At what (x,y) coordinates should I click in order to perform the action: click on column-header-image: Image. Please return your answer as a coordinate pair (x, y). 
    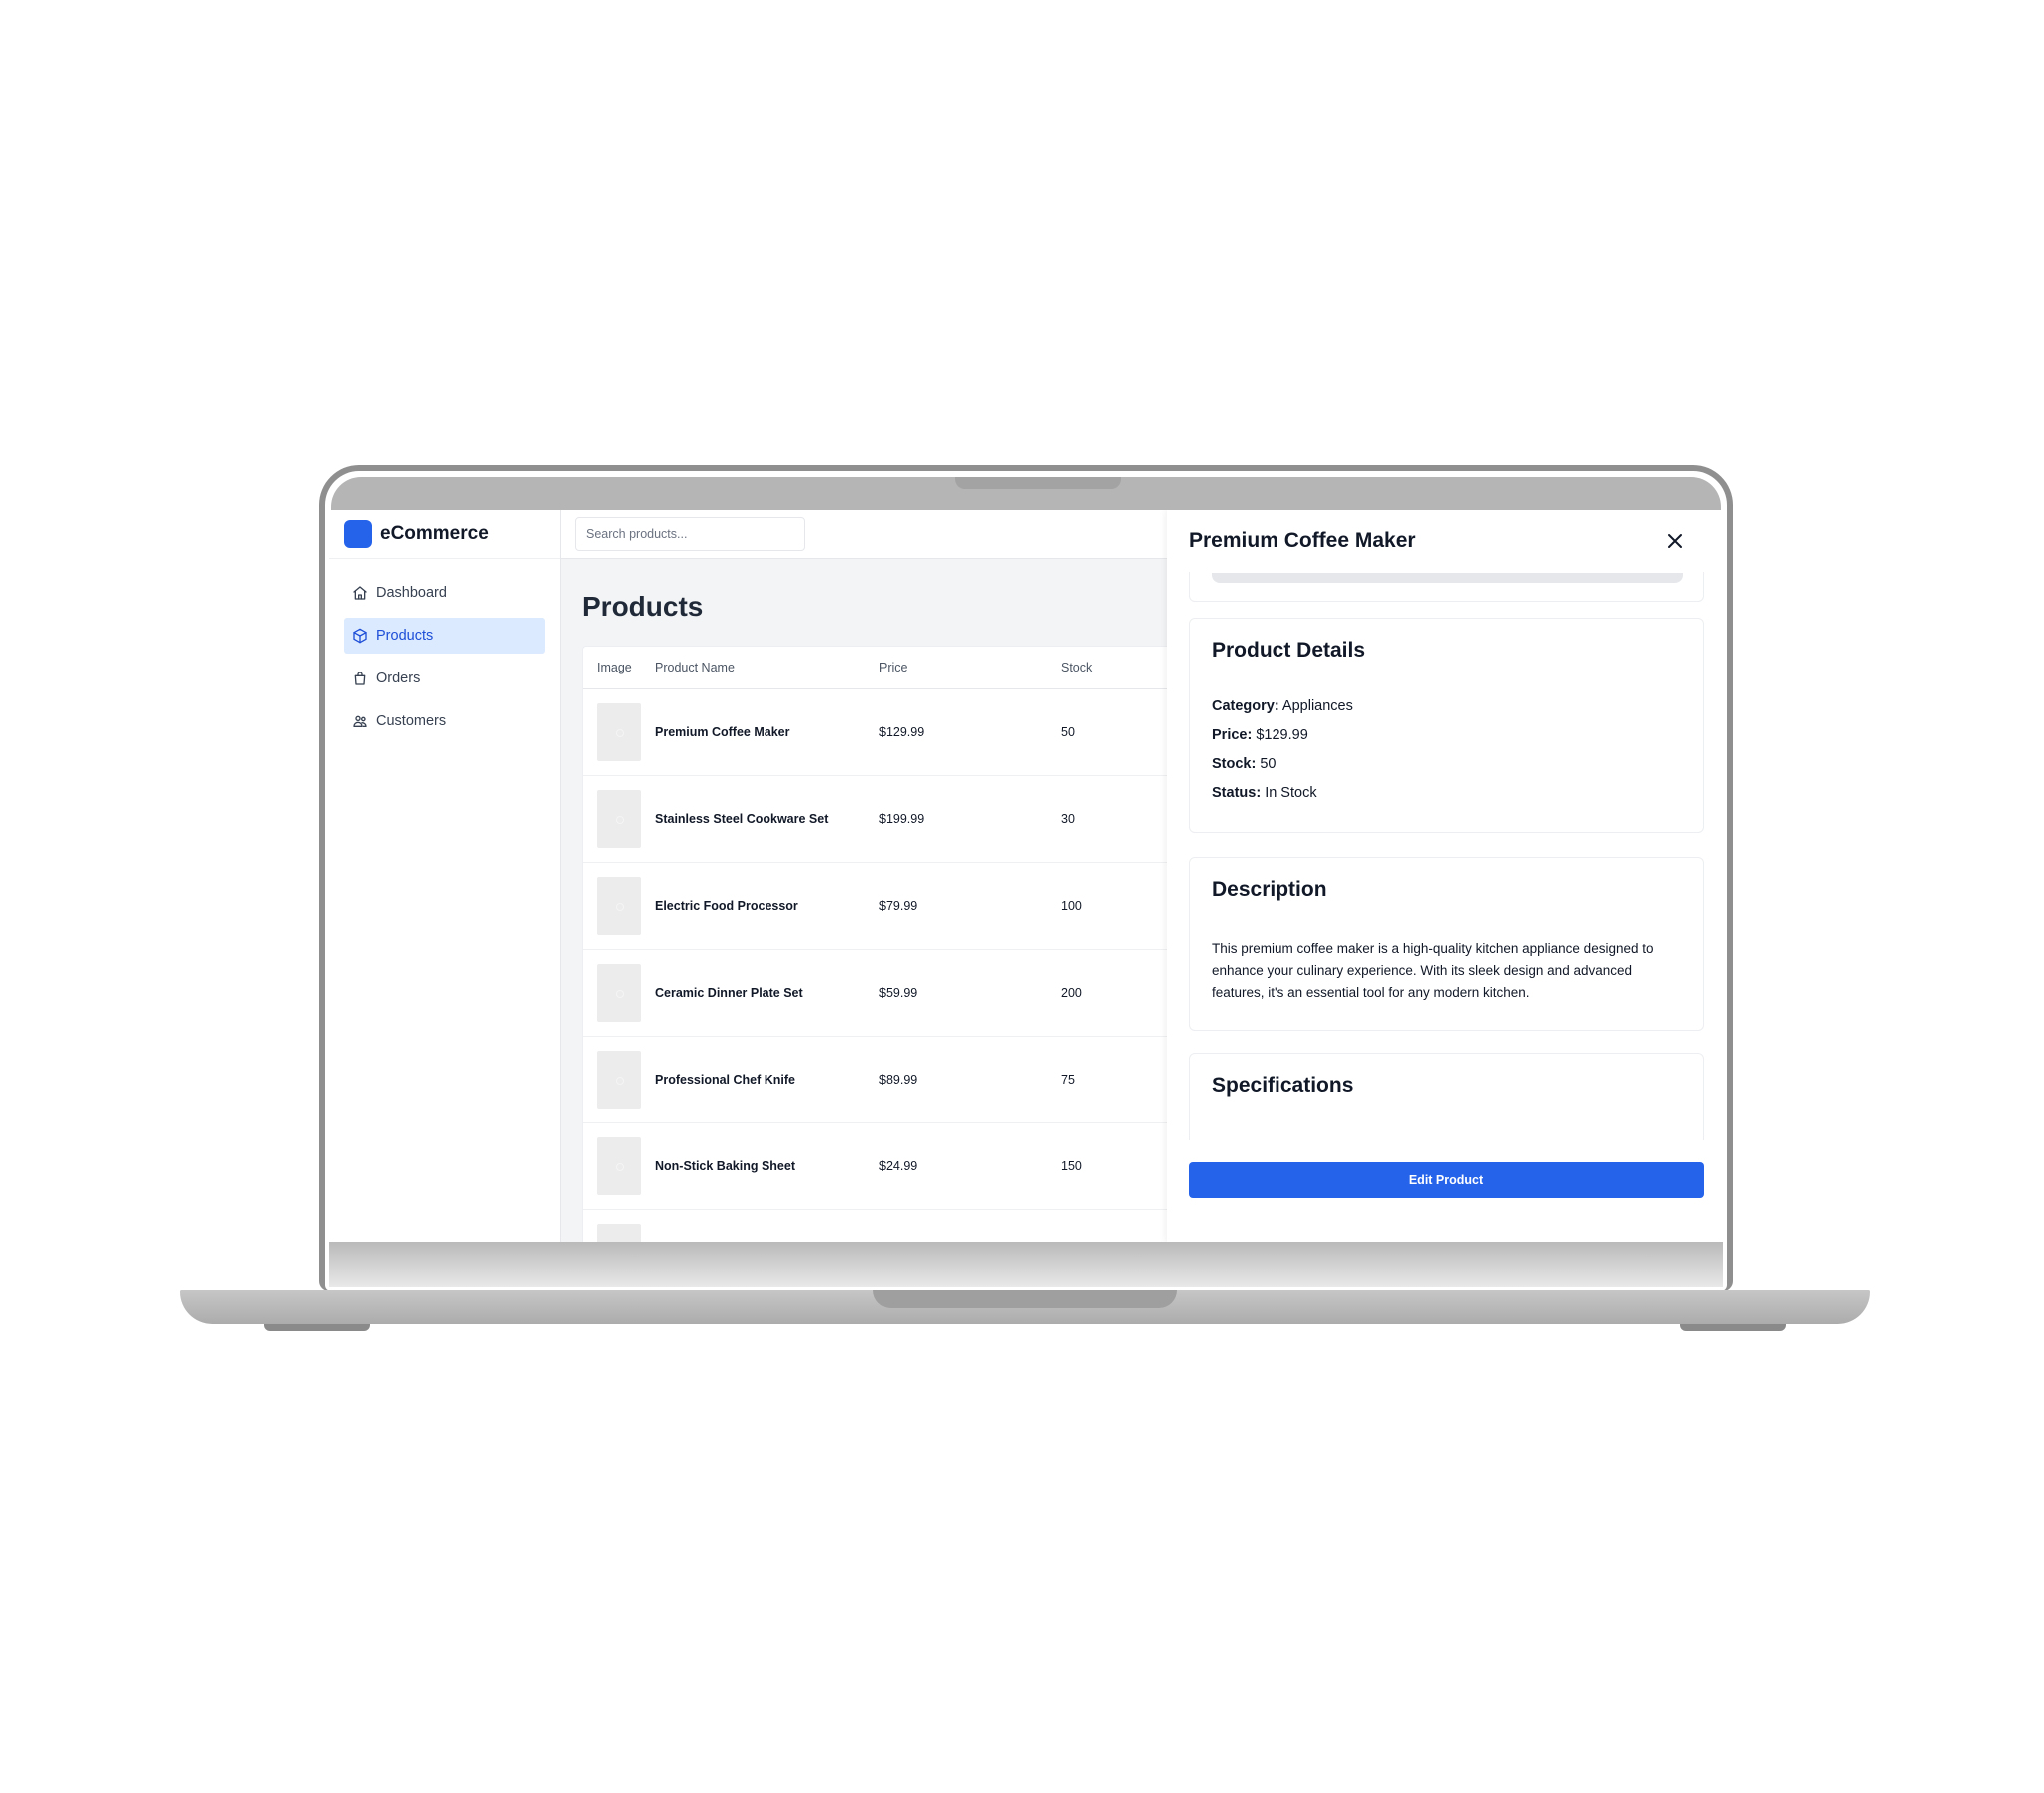
    Looking at the image, I should click on (619, 667).